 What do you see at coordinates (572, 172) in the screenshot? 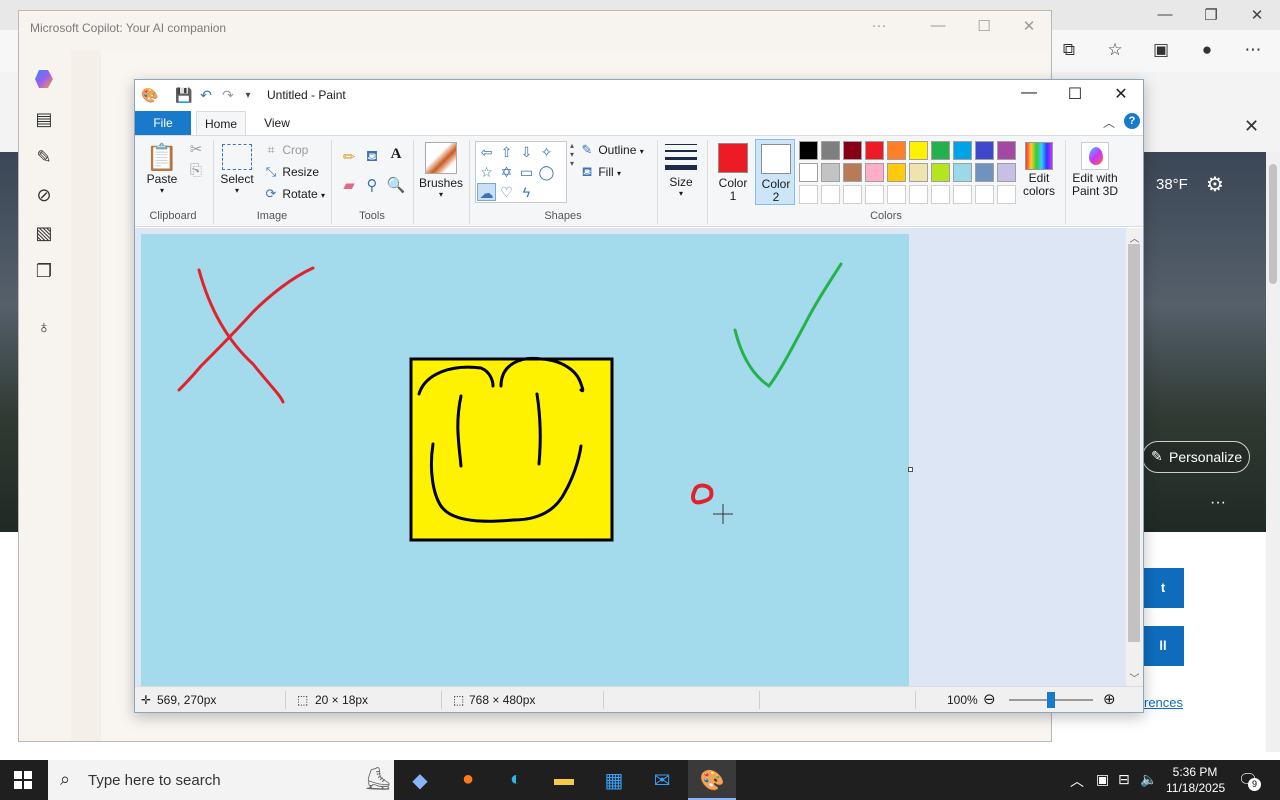
I see `shapes-scroll: ▴ ▾ ▾` at bounding box center [572, 172].